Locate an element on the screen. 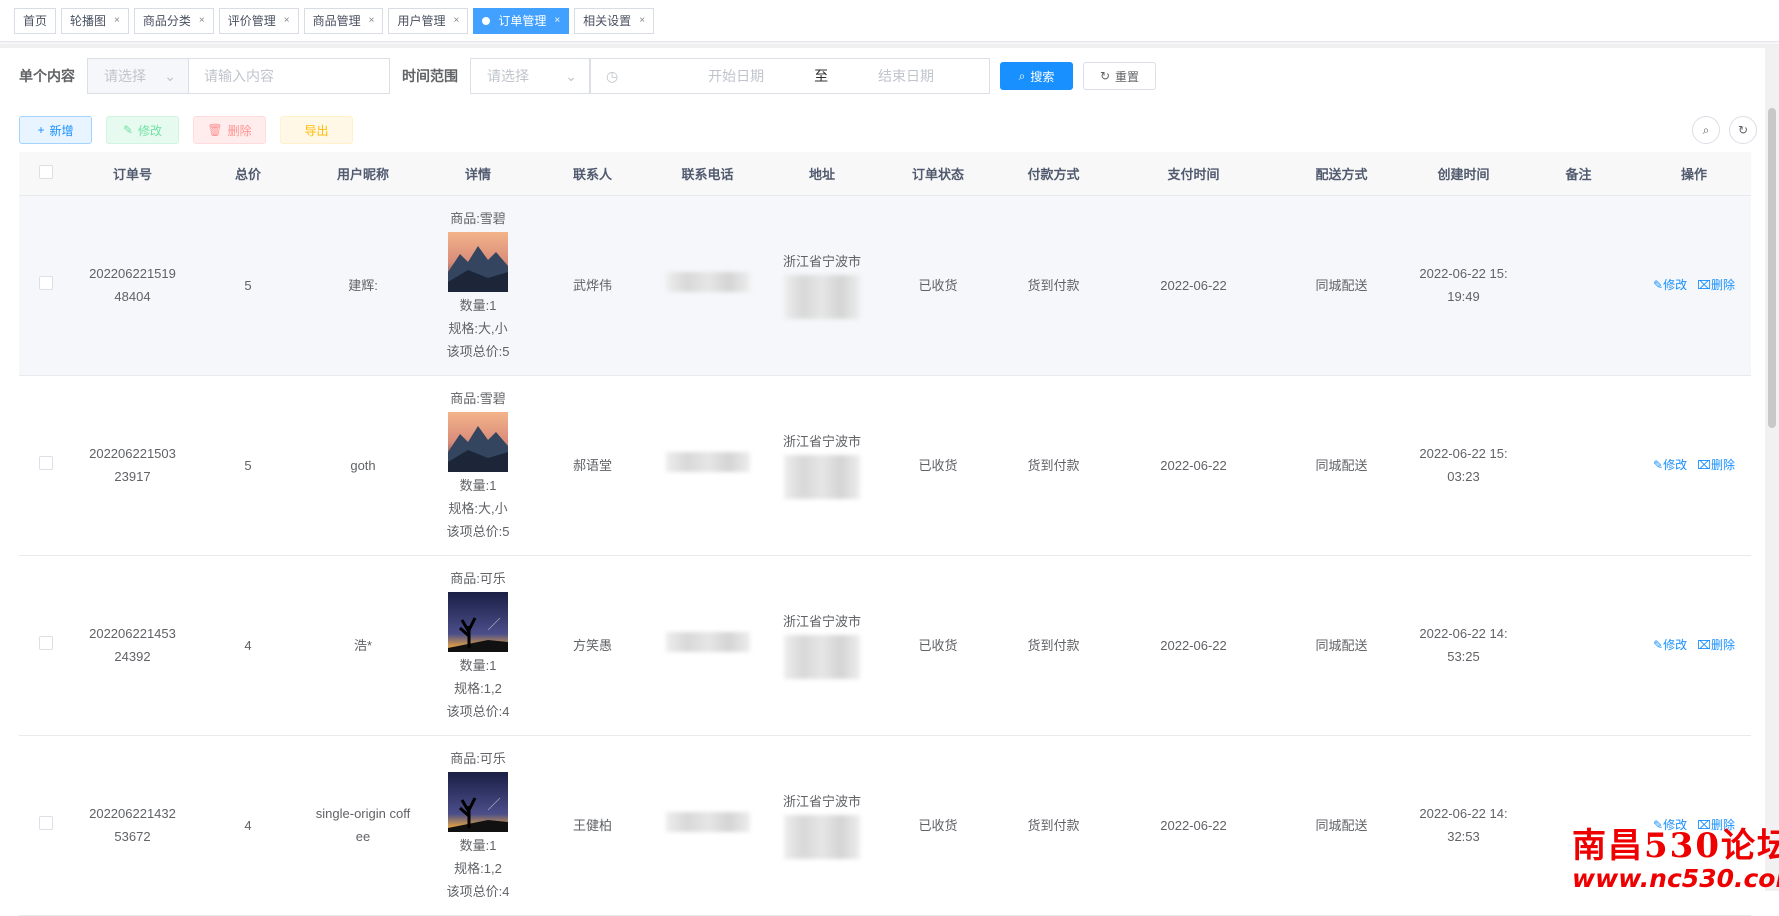  contact: 王健柏 is located at coordinates (592, 825).